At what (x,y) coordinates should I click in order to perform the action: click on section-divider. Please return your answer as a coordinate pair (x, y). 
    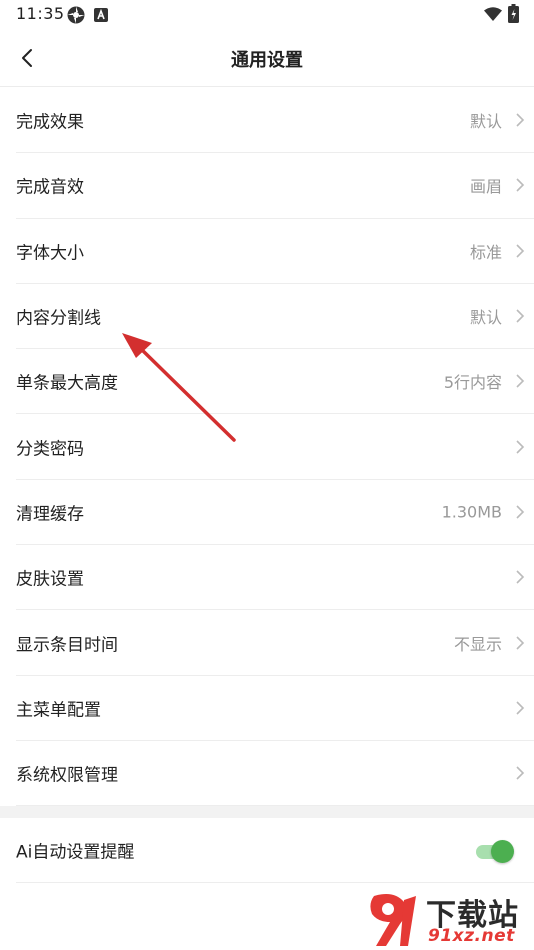
    Looking at the image, I should click on (267, 812).